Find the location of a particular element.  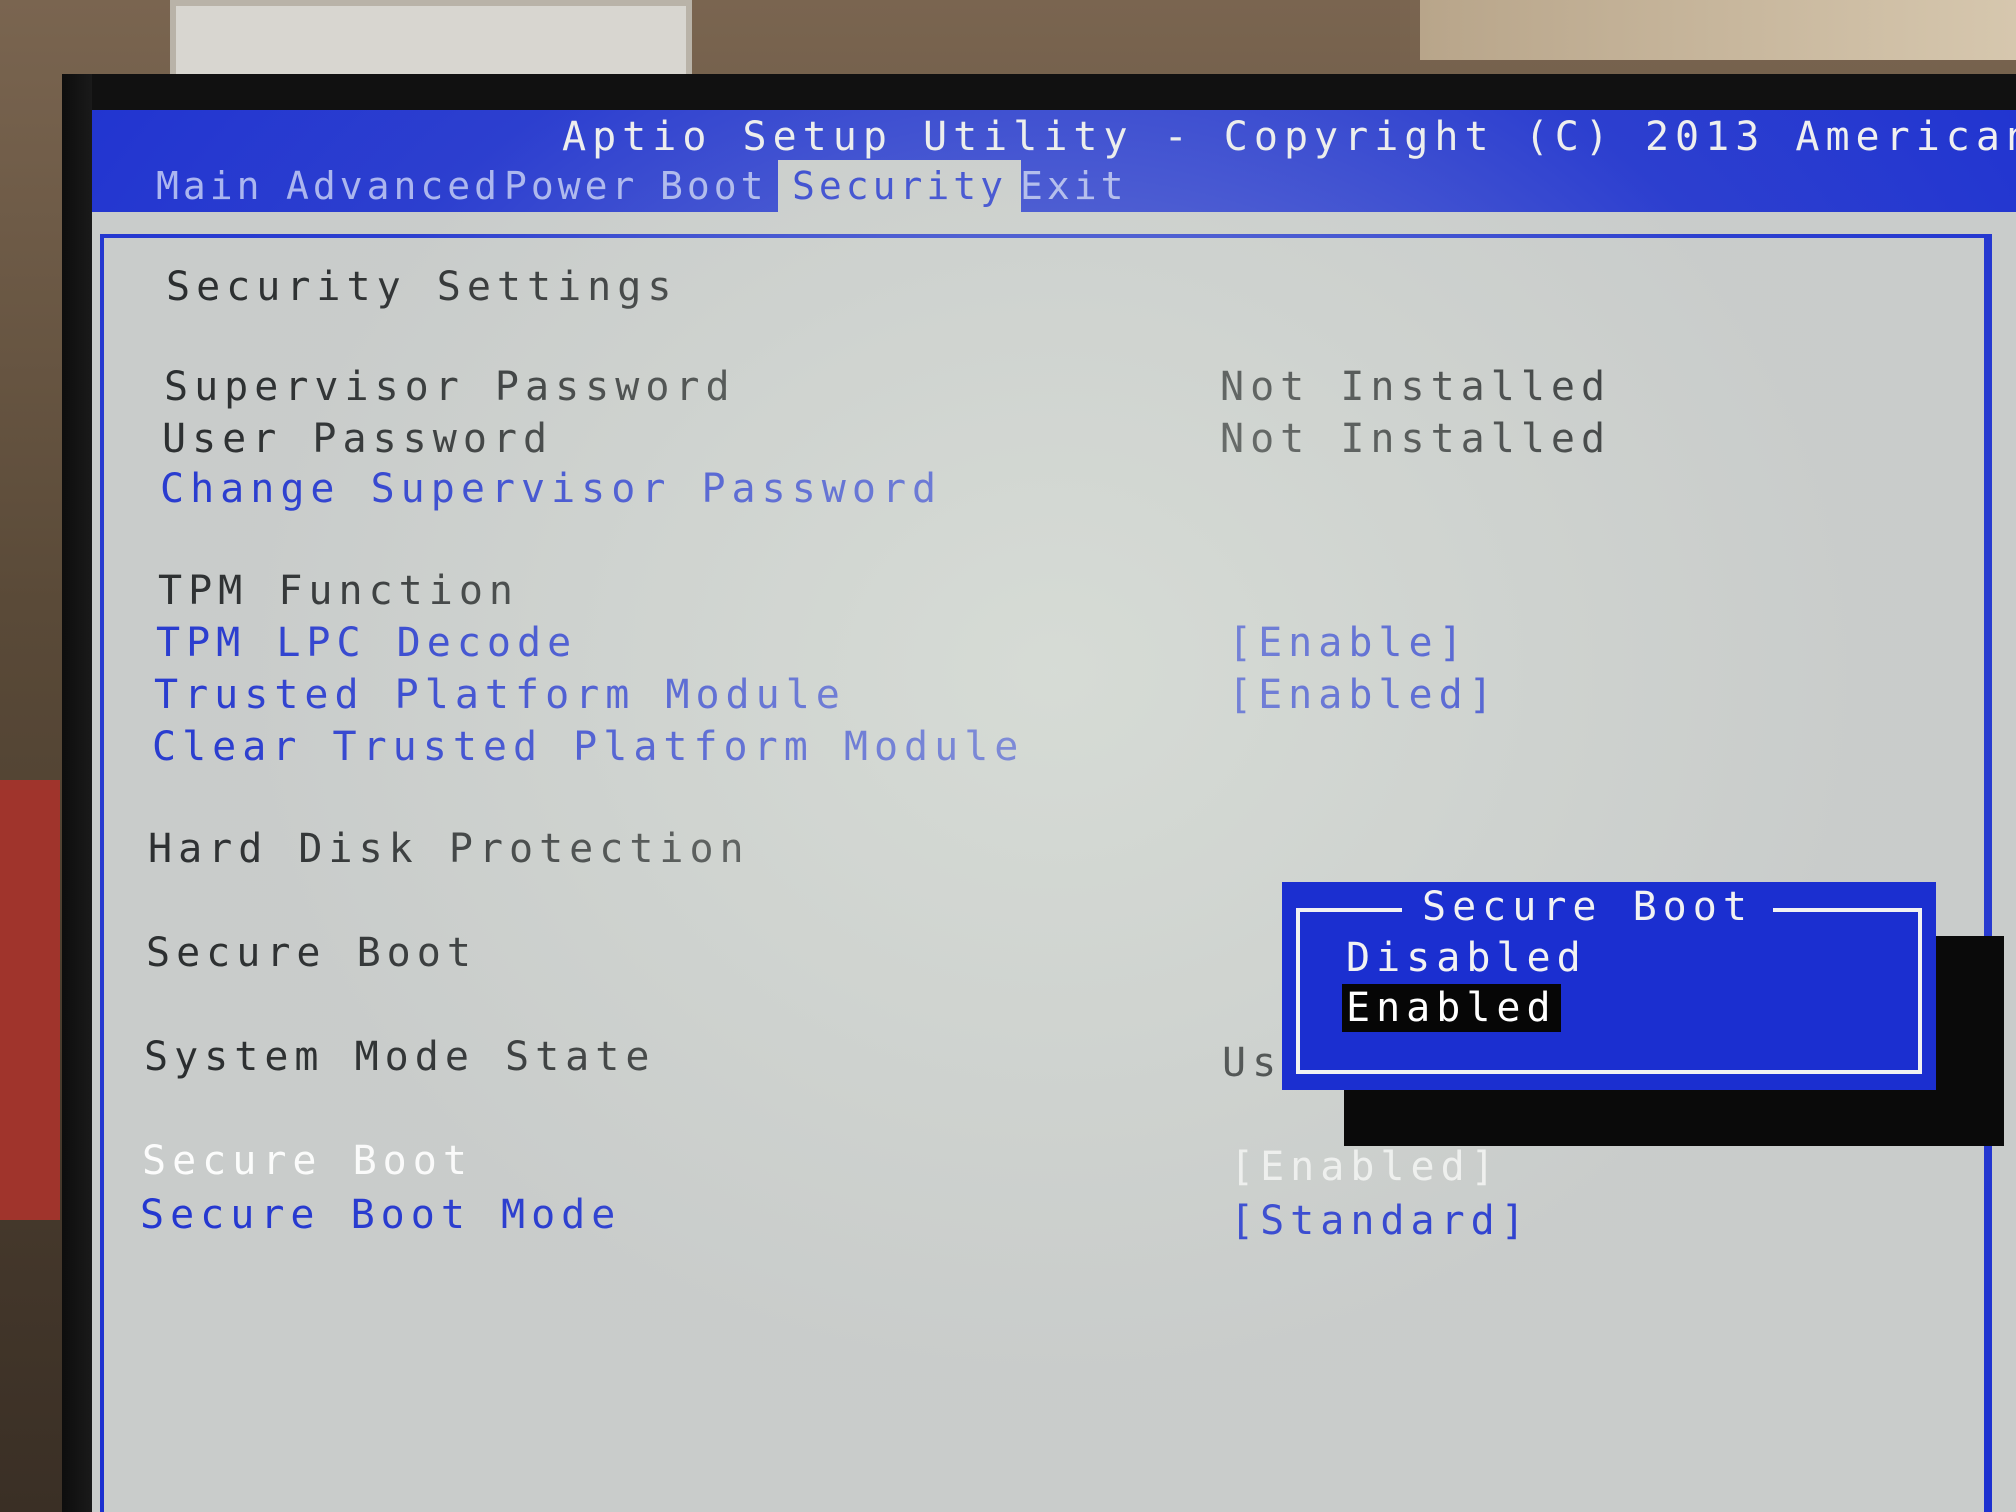

tab-security: Security is located at coordinates (900, 186).